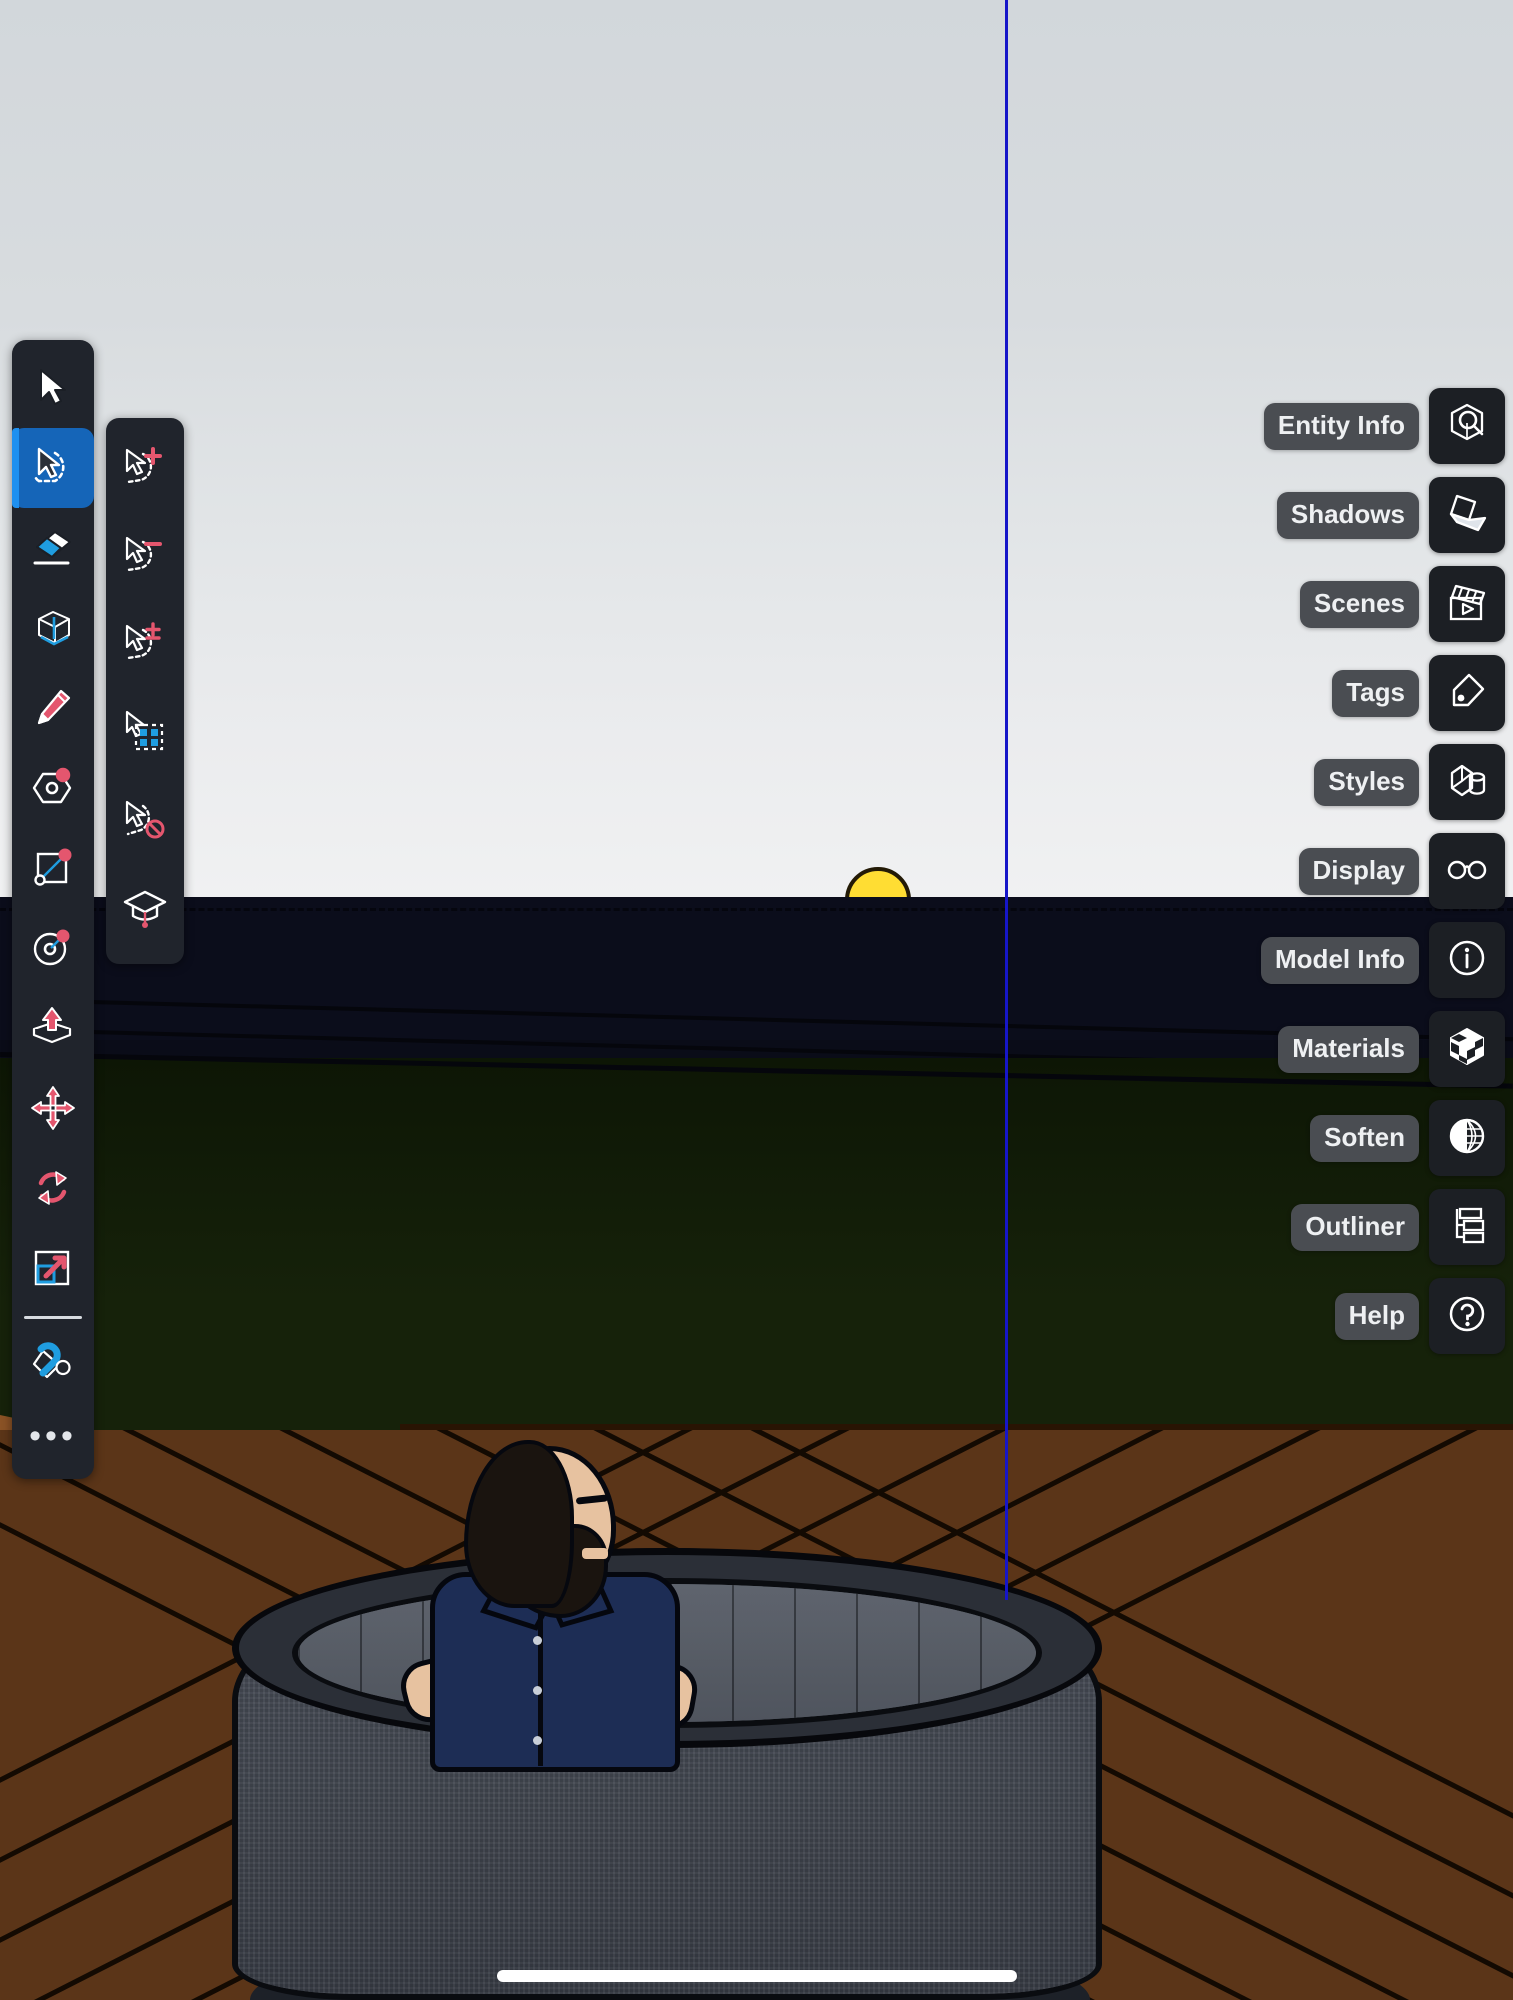  I want to click on panel-shadows-button, so click(1467, 515).